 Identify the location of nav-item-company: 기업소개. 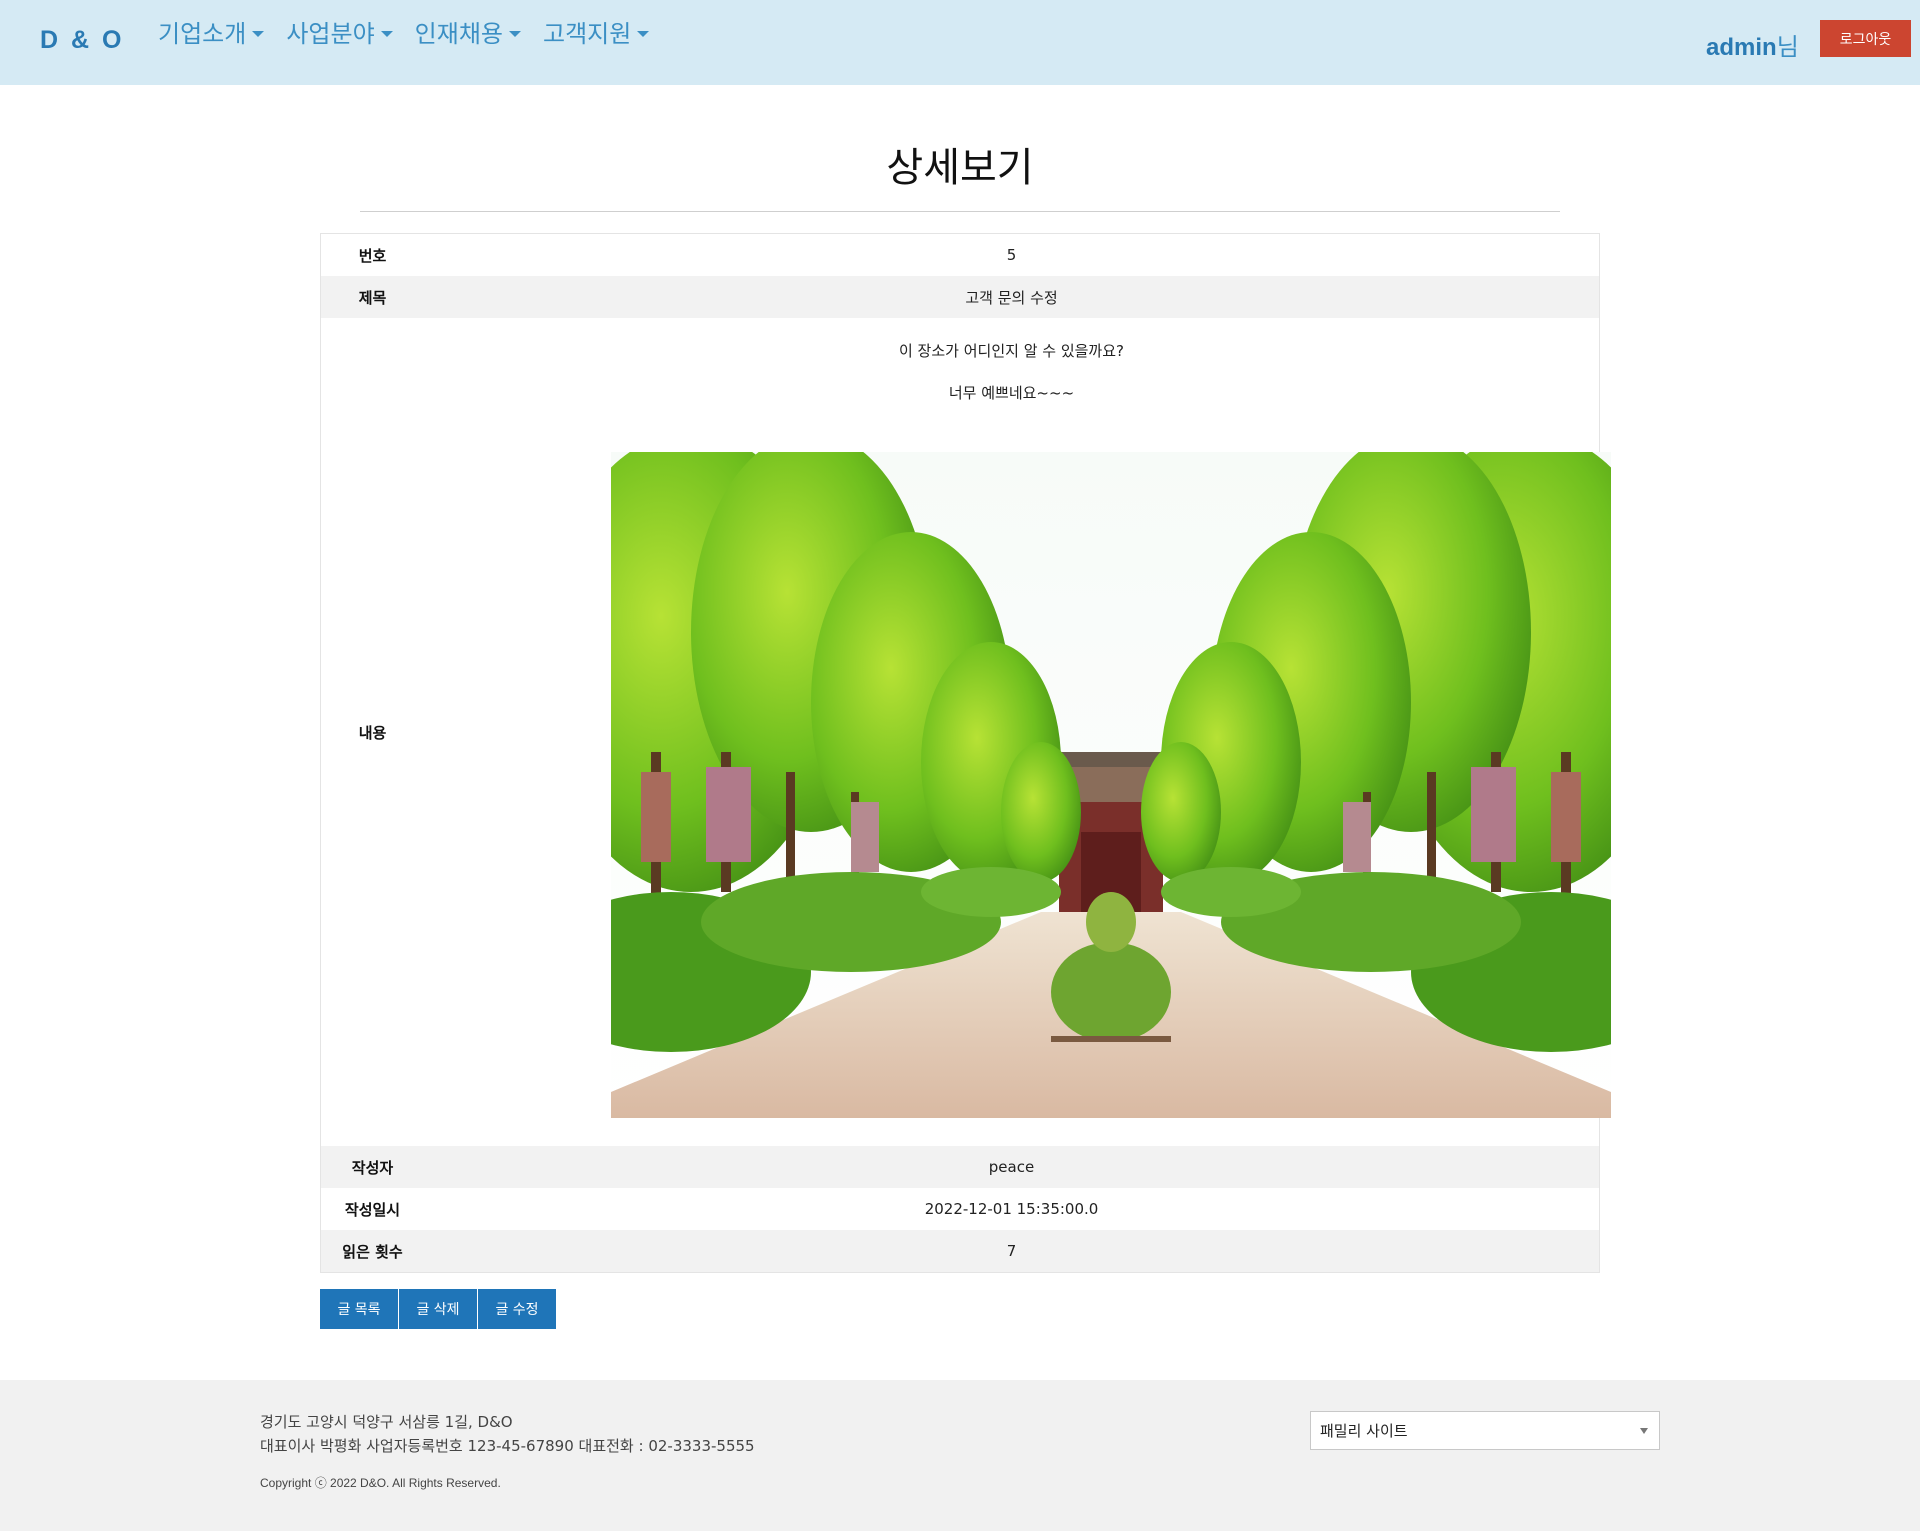
(211, 31).